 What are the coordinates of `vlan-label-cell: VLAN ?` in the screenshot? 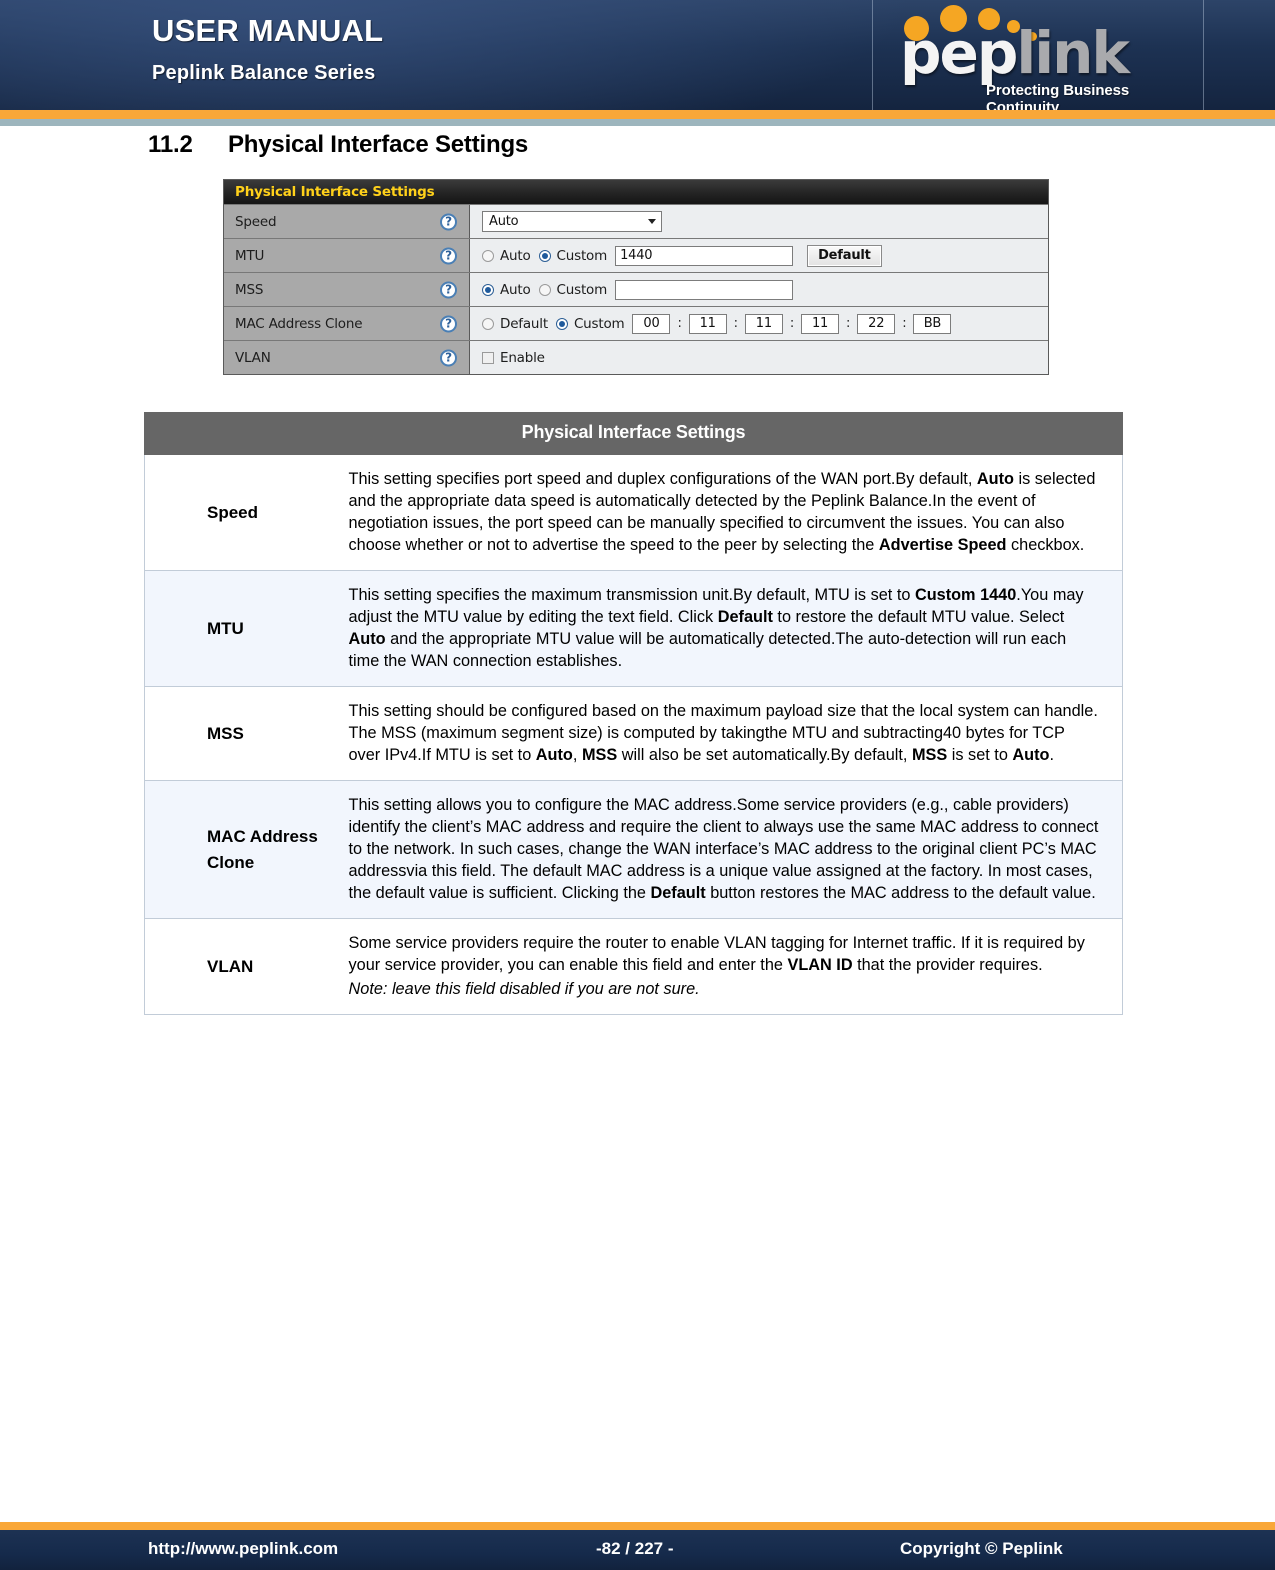 It's located at (347, 357).